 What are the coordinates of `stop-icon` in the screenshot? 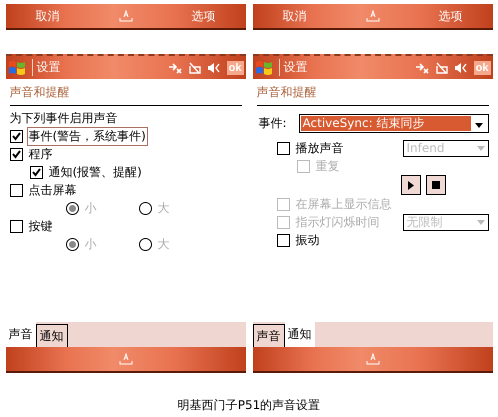 It's located at (436, 185).